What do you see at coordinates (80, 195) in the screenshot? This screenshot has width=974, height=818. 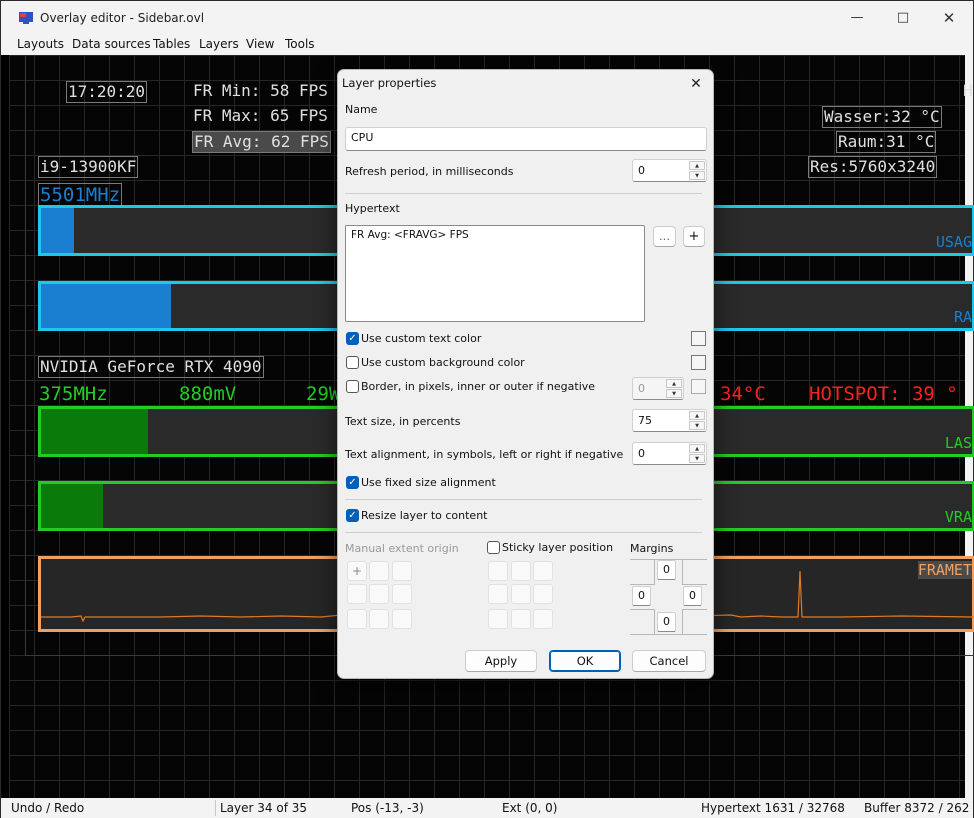 I see `cpu-clock-layer: 5501MHz` at bounding box center [80, 195].